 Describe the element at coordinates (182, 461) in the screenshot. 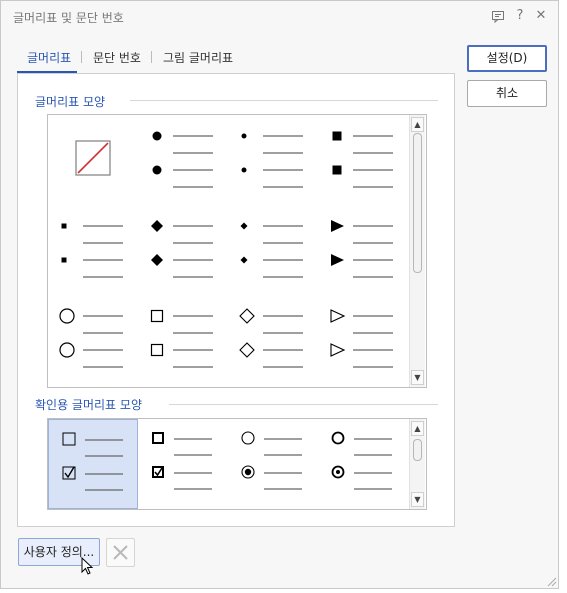

I see `bold-square-checkbox-icon` at that location.